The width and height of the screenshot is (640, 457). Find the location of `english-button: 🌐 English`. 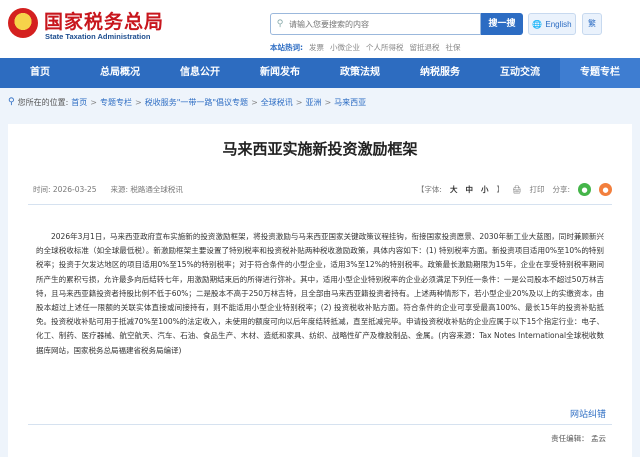

english-button: 🌐 English is located at coordinates (552, 24).